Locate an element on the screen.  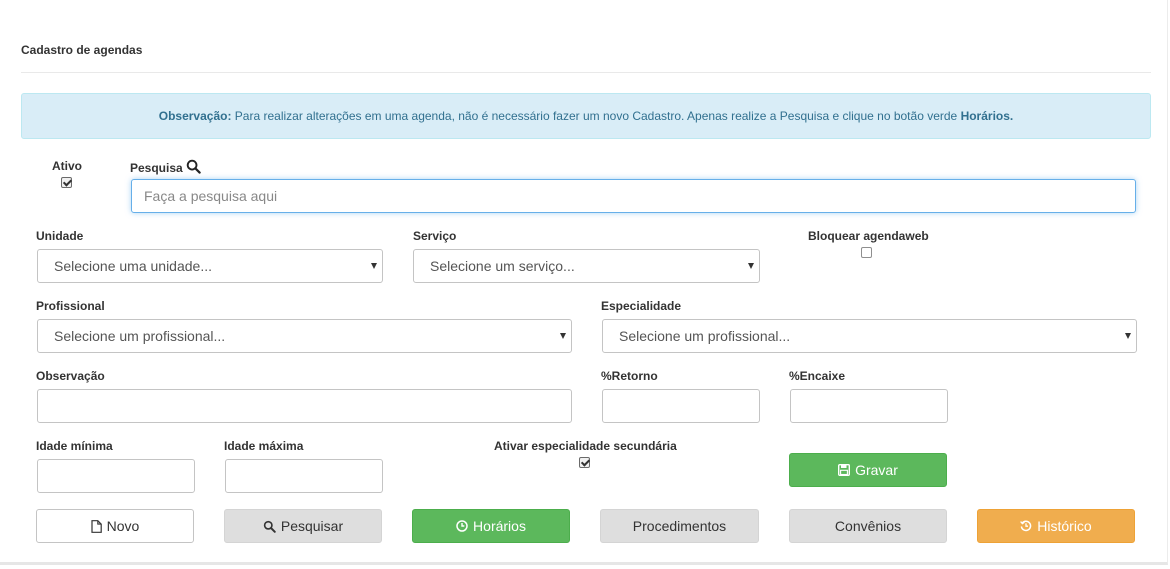
horarios-button: Horários is located at coordinates (491, 526).